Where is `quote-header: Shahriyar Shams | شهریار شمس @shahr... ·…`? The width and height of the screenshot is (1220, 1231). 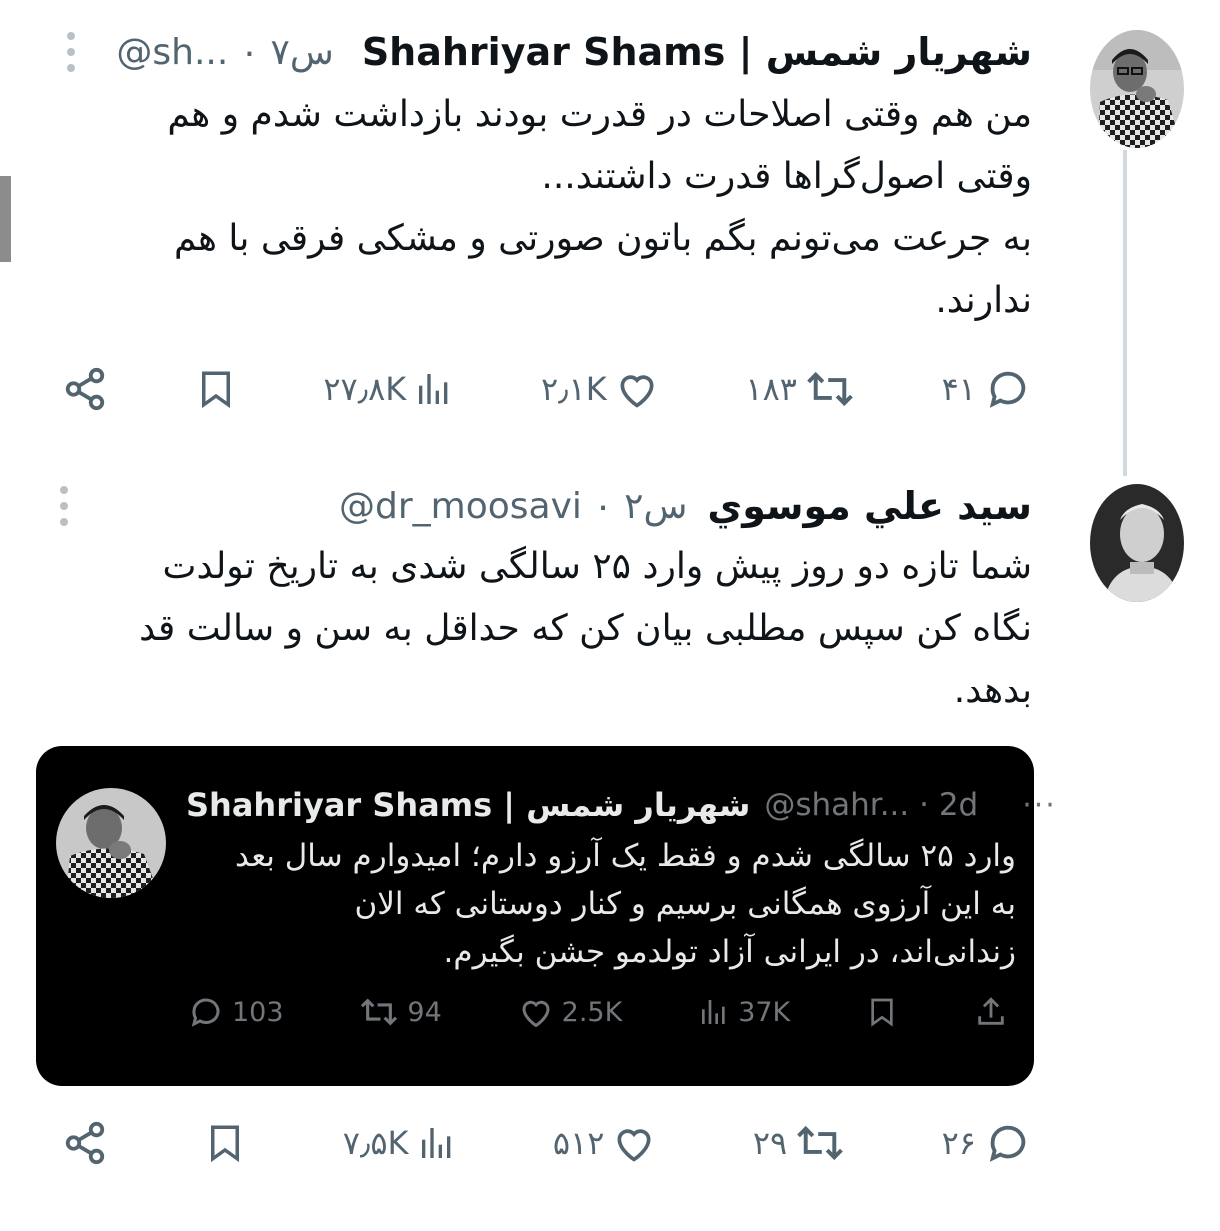 quote-header: Shahriyar Shams | شهریار شمس @shahr... ·… is located at coordinates (621, 805).